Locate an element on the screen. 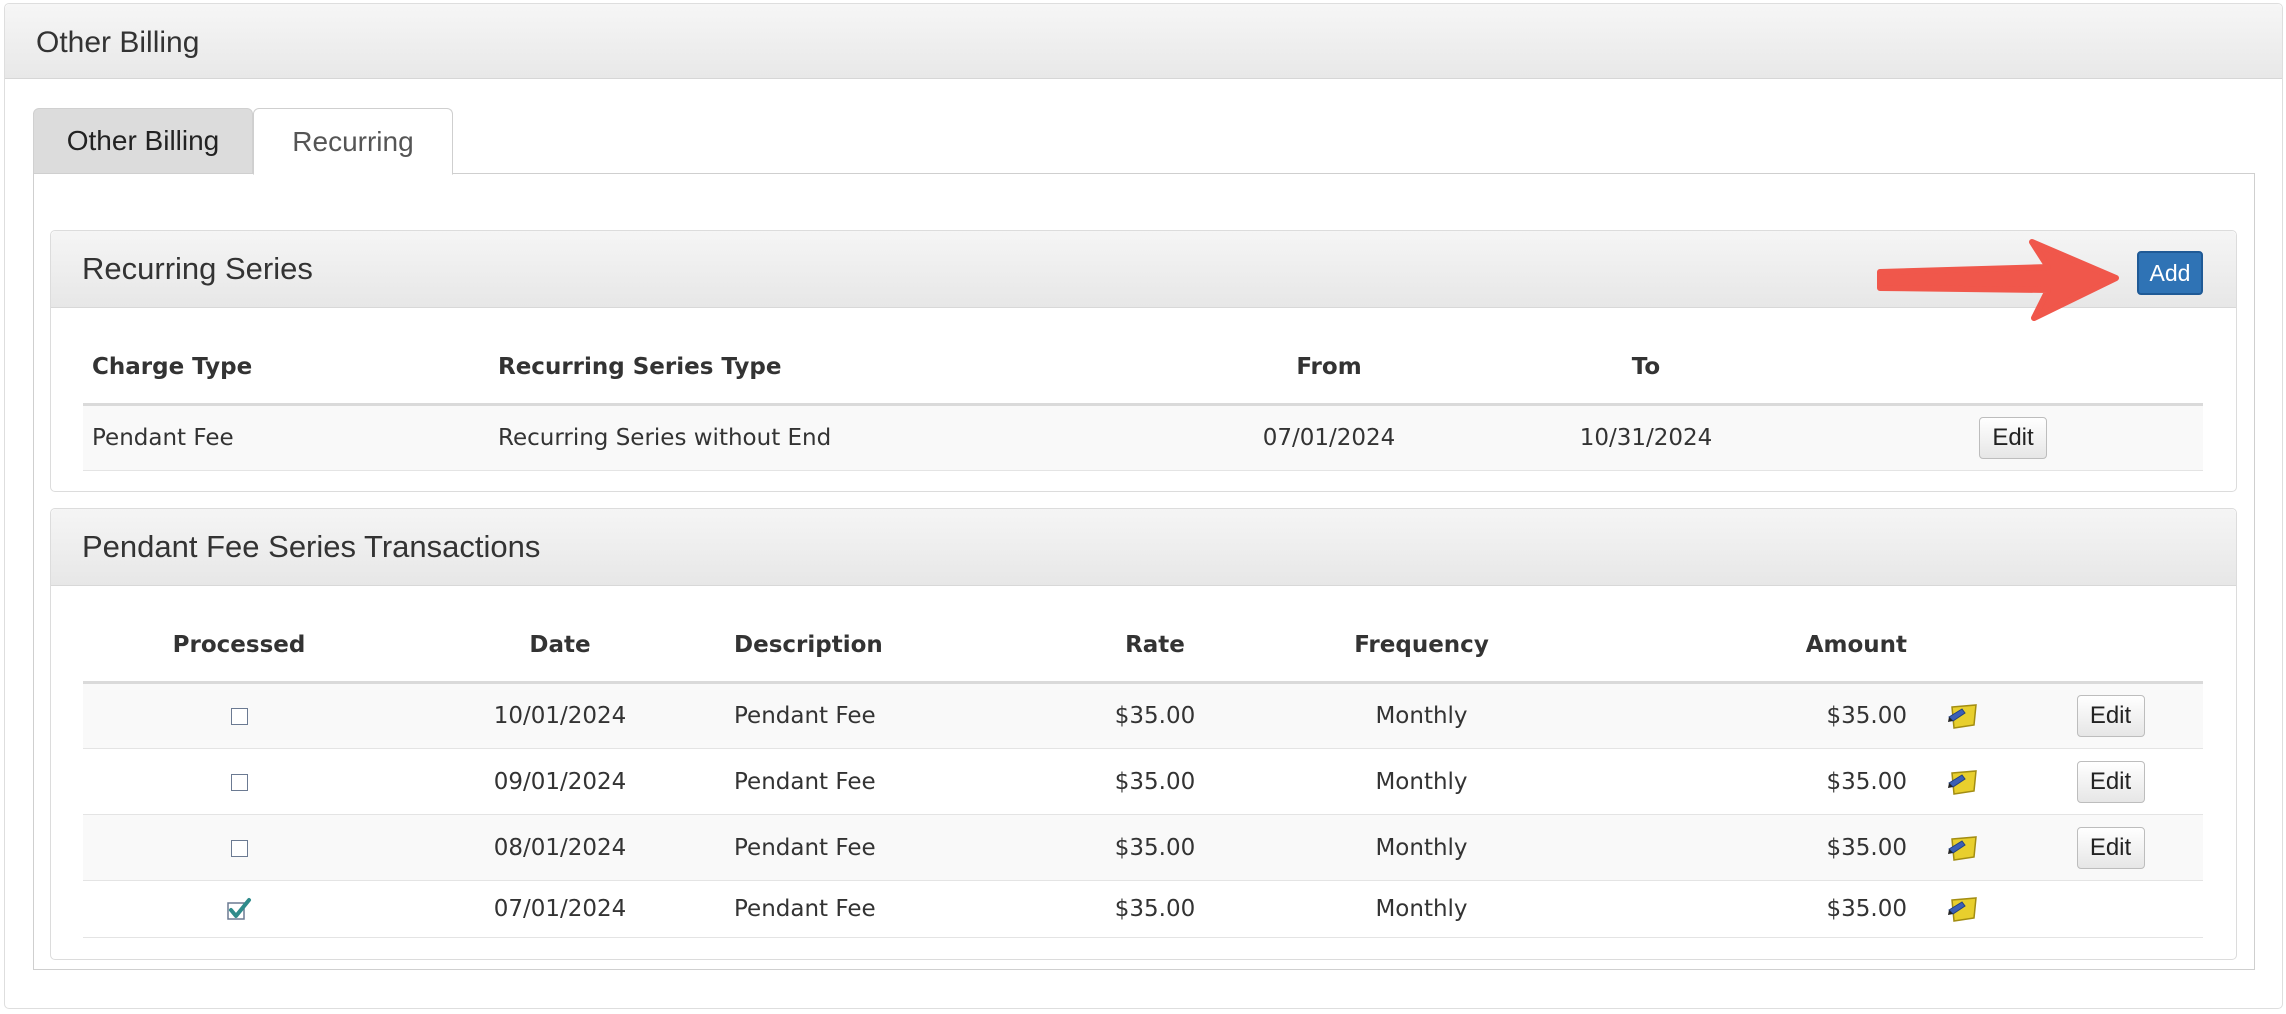 The width and height of the screenshot is (2286, 1014). column-header-date: Date is located at coordinates (560, 646).